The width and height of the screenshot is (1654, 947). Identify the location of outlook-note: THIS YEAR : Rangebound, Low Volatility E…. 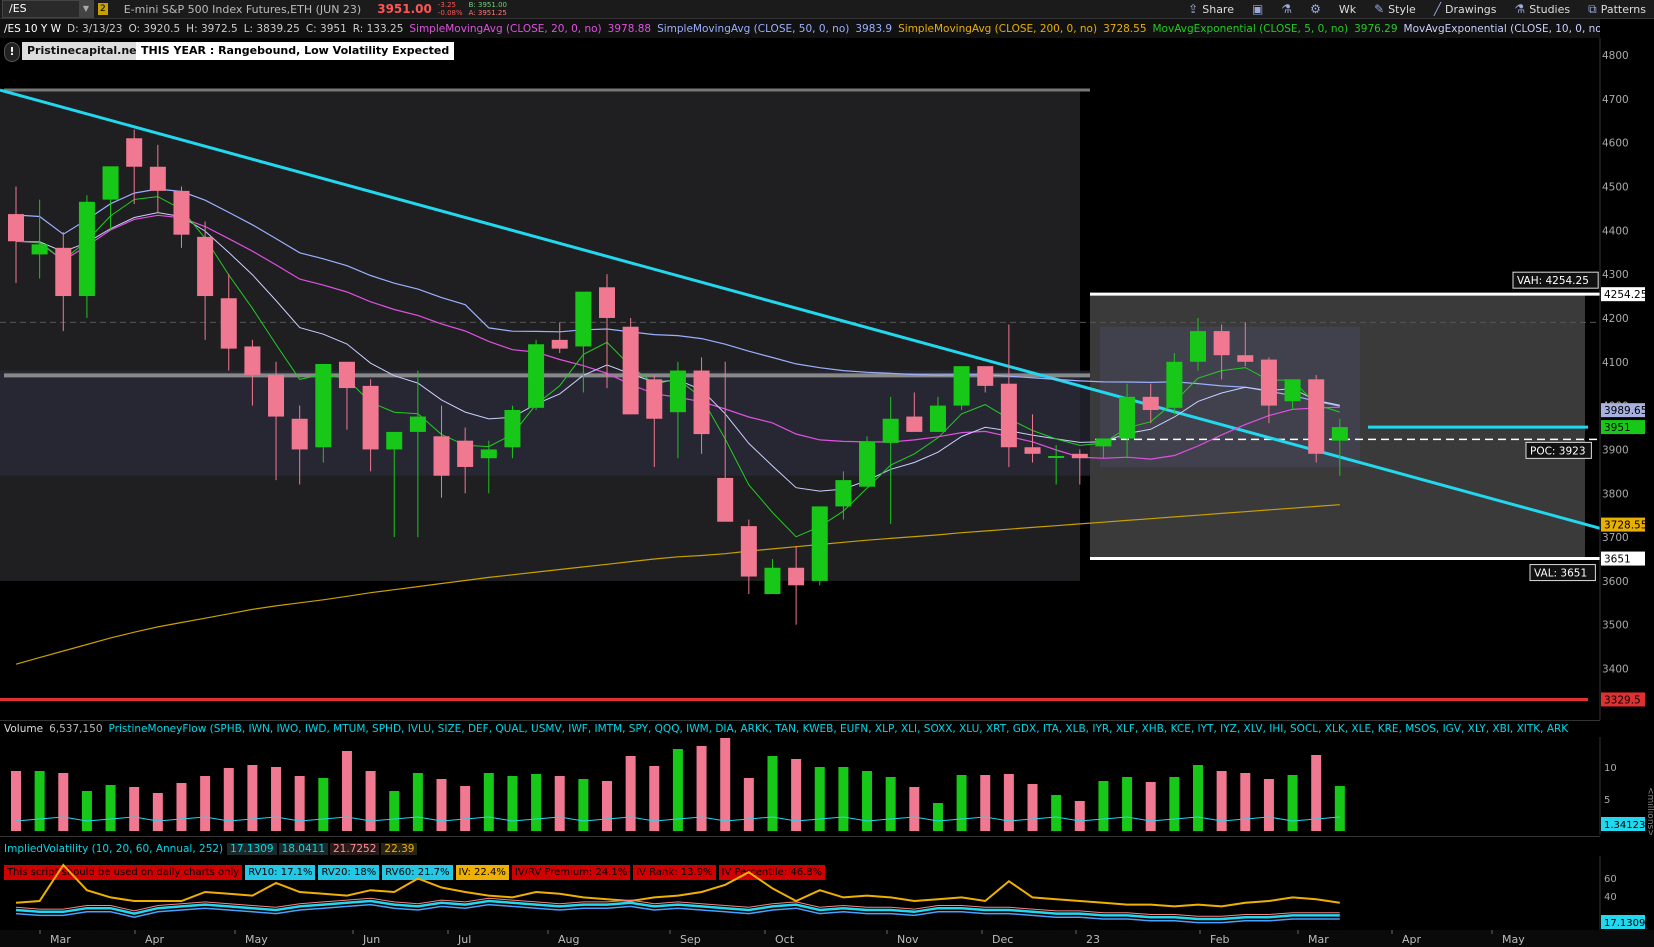
(295, 51).